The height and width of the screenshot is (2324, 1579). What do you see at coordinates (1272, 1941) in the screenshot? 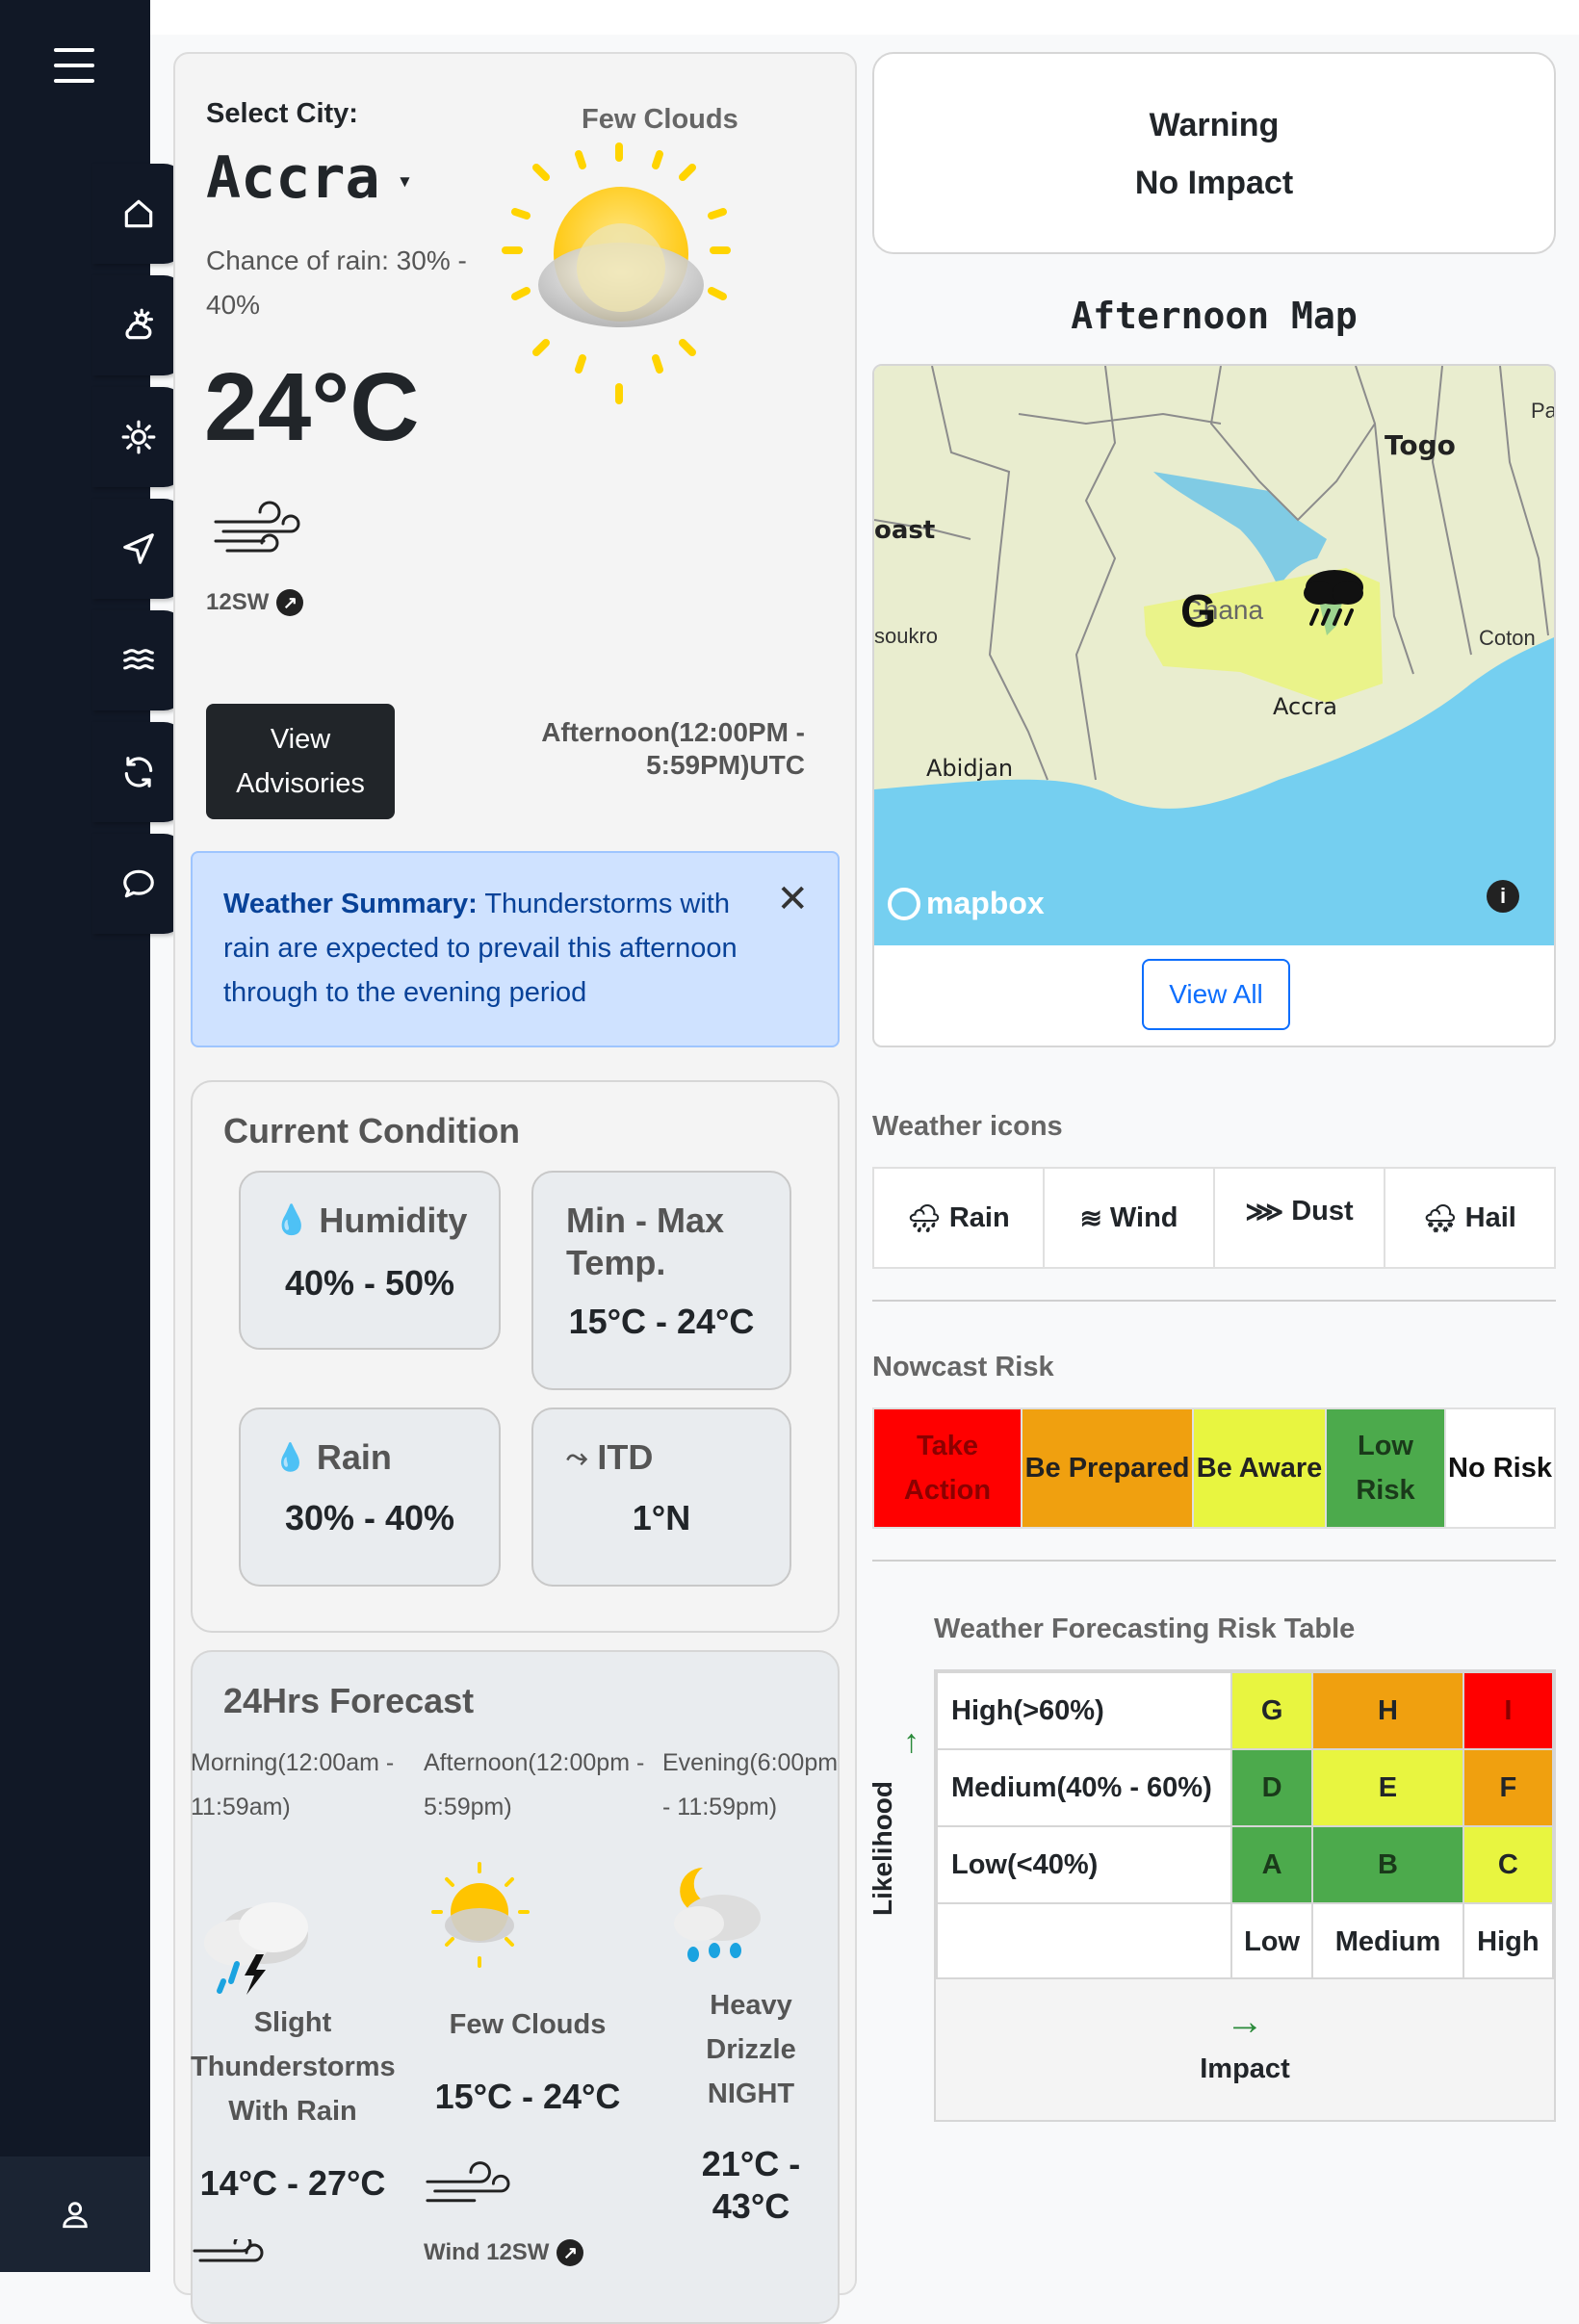
I see `column-label-low: Low` at bounding box center [1272, 1941].